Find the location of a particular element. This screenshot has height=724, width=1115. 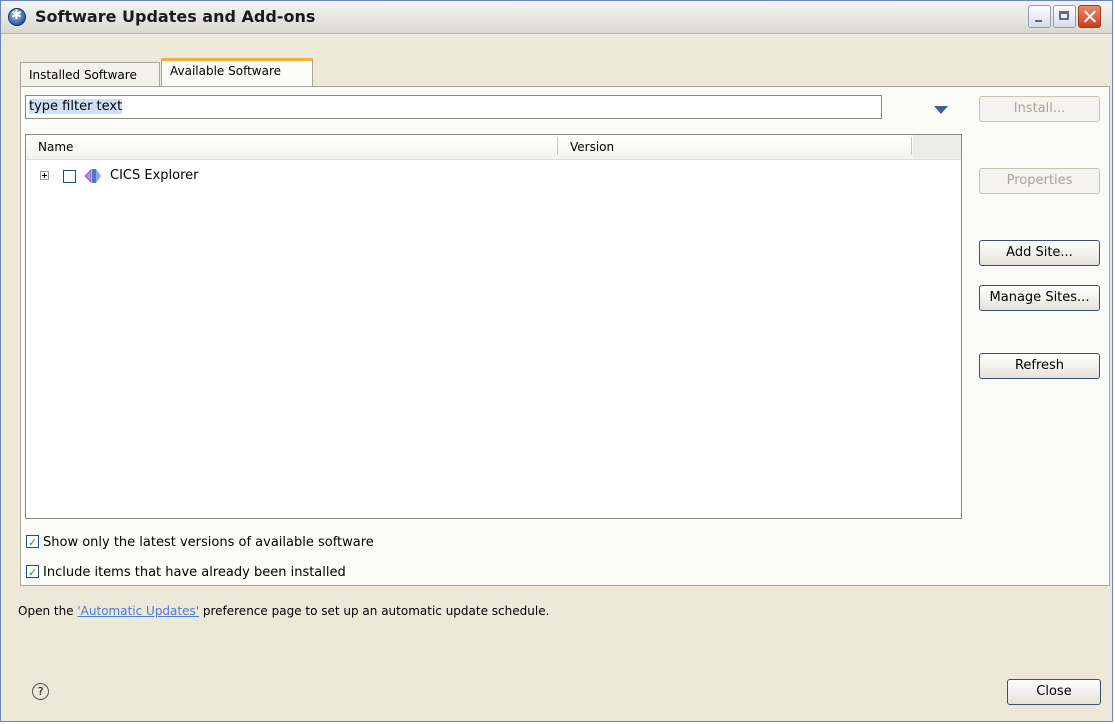

tab-installed-software: Installed Software is located at coordinates (90, 74).